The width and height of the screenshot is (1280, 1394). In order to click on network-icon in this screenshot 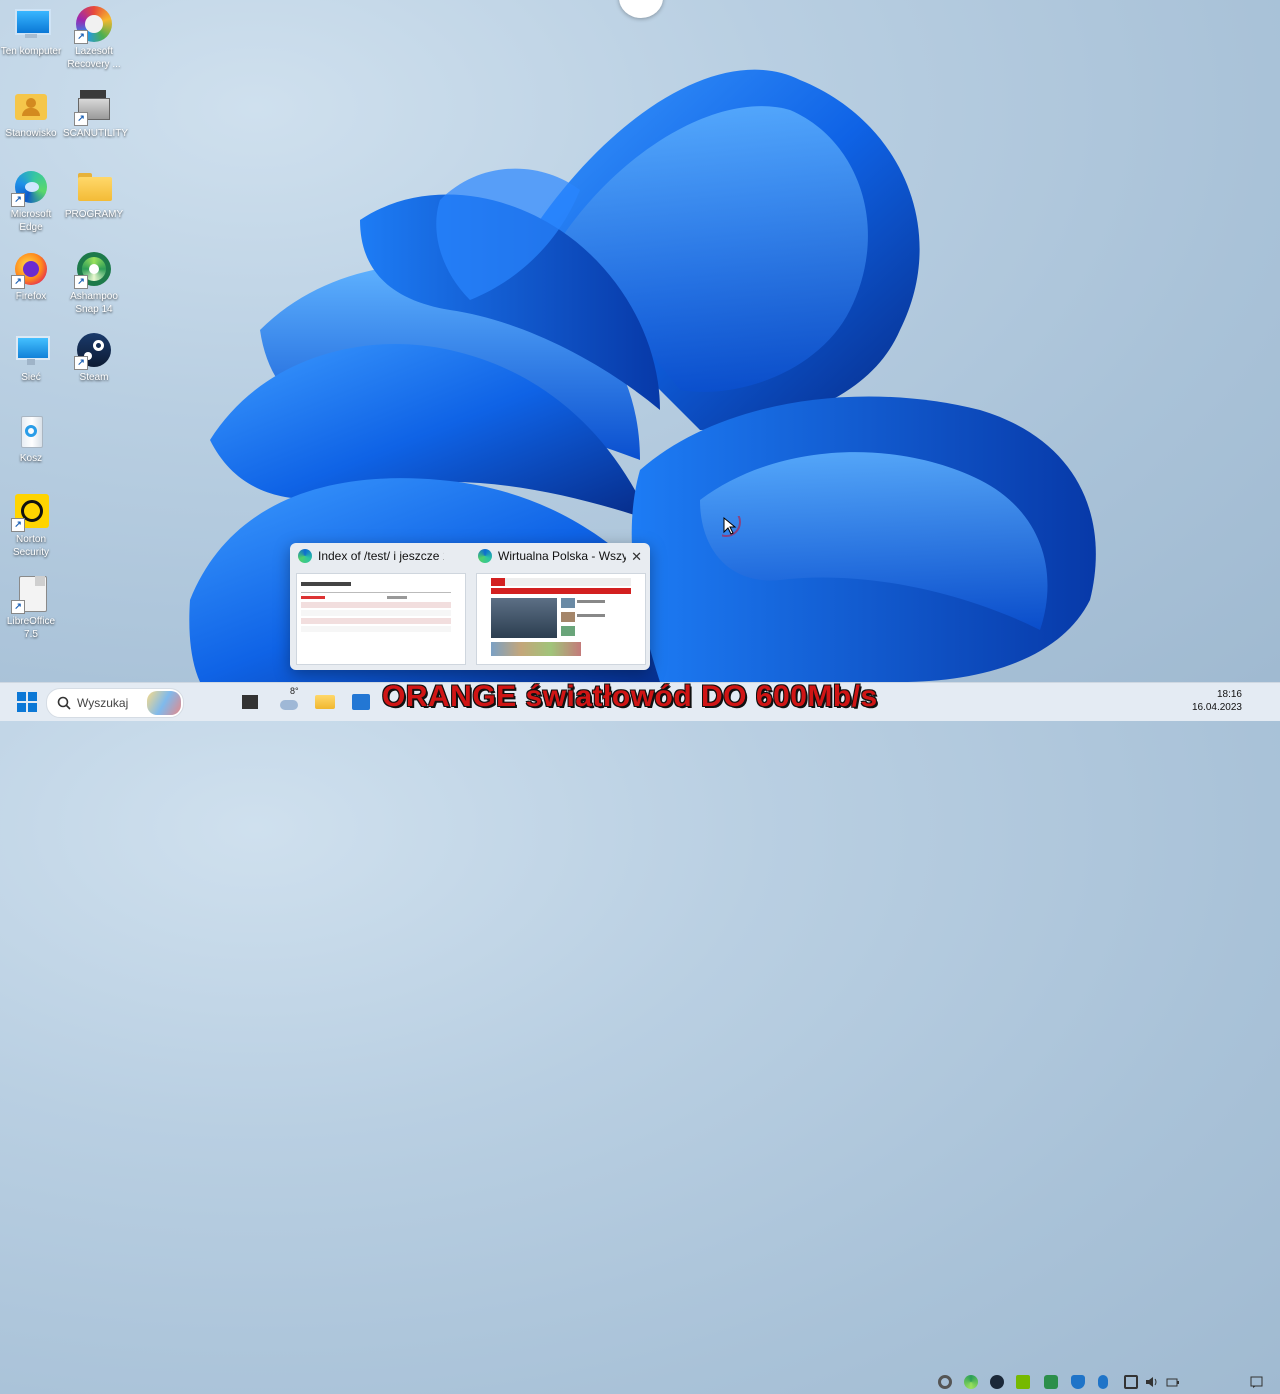, I will do `click(31, 350)`.